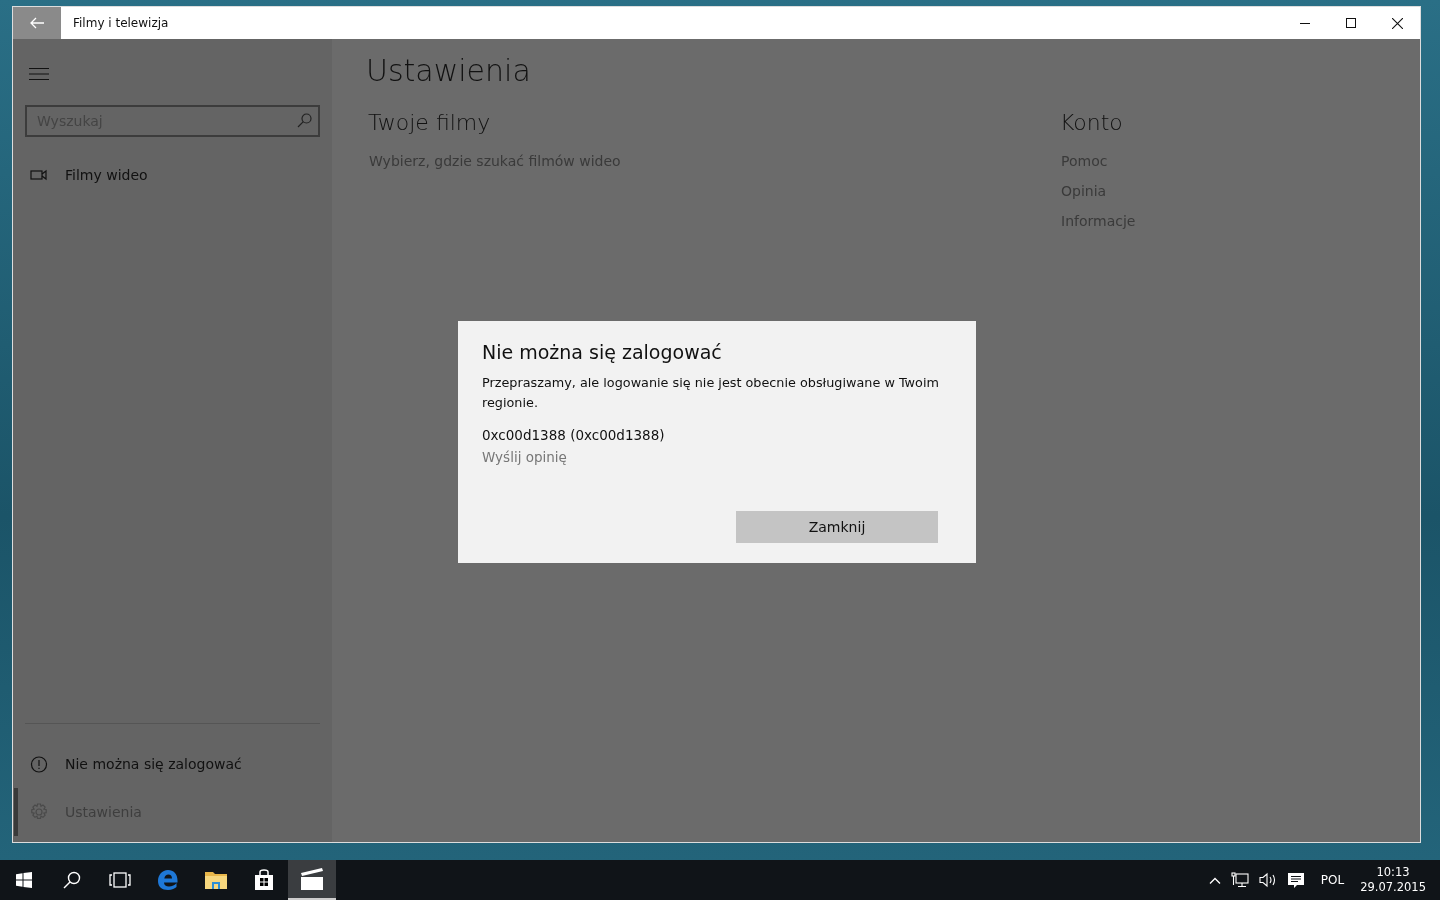 The height and width of the screenshot is (900, 1440). I want to click on video-camera-icon, so click(39, 175).